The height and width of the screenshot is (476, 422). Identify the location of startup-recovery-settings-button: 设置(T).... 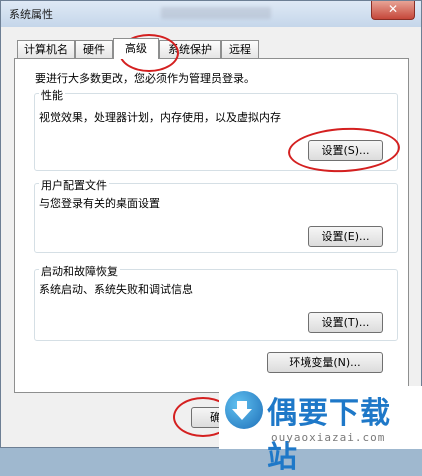
(345, 322).